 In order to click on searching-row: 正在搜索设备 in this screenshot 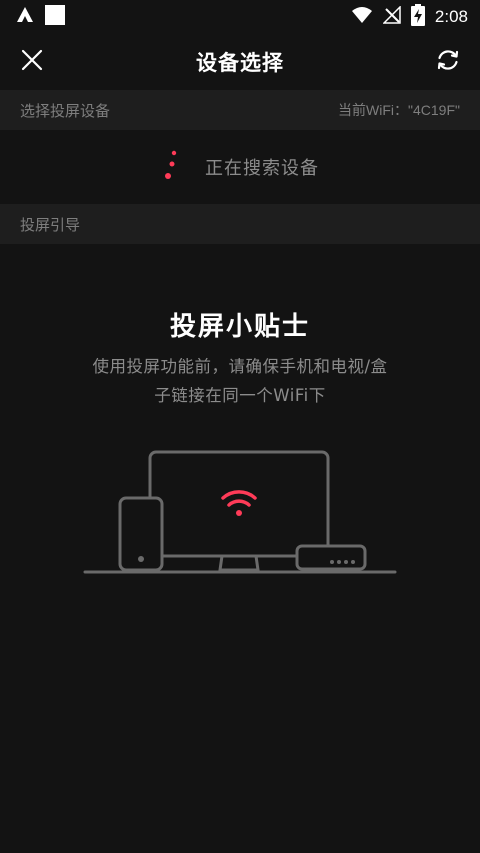, I will do `click(240, 167)`.